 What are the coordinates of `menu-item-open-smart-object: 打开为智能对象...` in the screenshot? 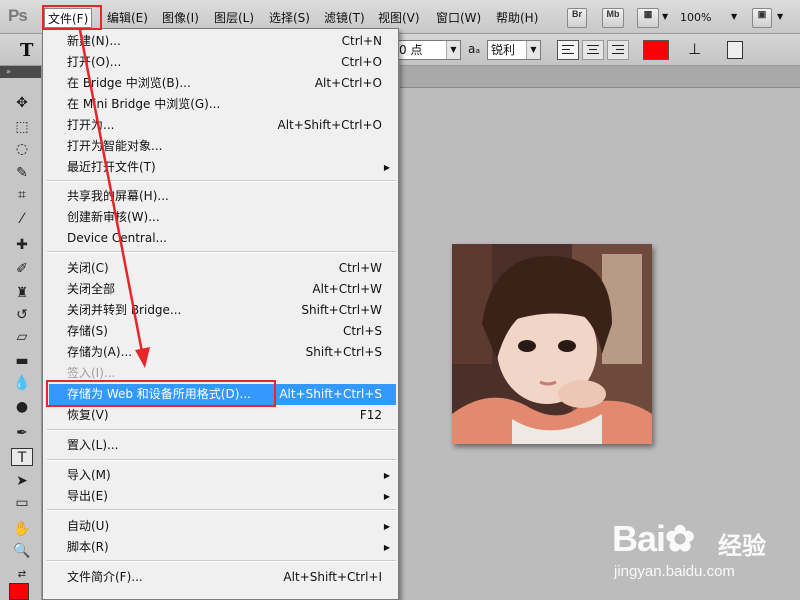 It's located at (222, 146).